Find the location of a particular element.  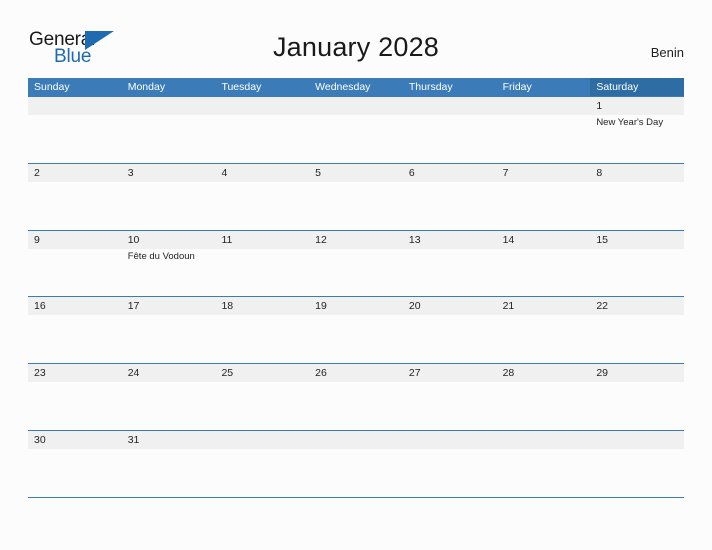

day-number: 22 is located at coordinates (637, 306).